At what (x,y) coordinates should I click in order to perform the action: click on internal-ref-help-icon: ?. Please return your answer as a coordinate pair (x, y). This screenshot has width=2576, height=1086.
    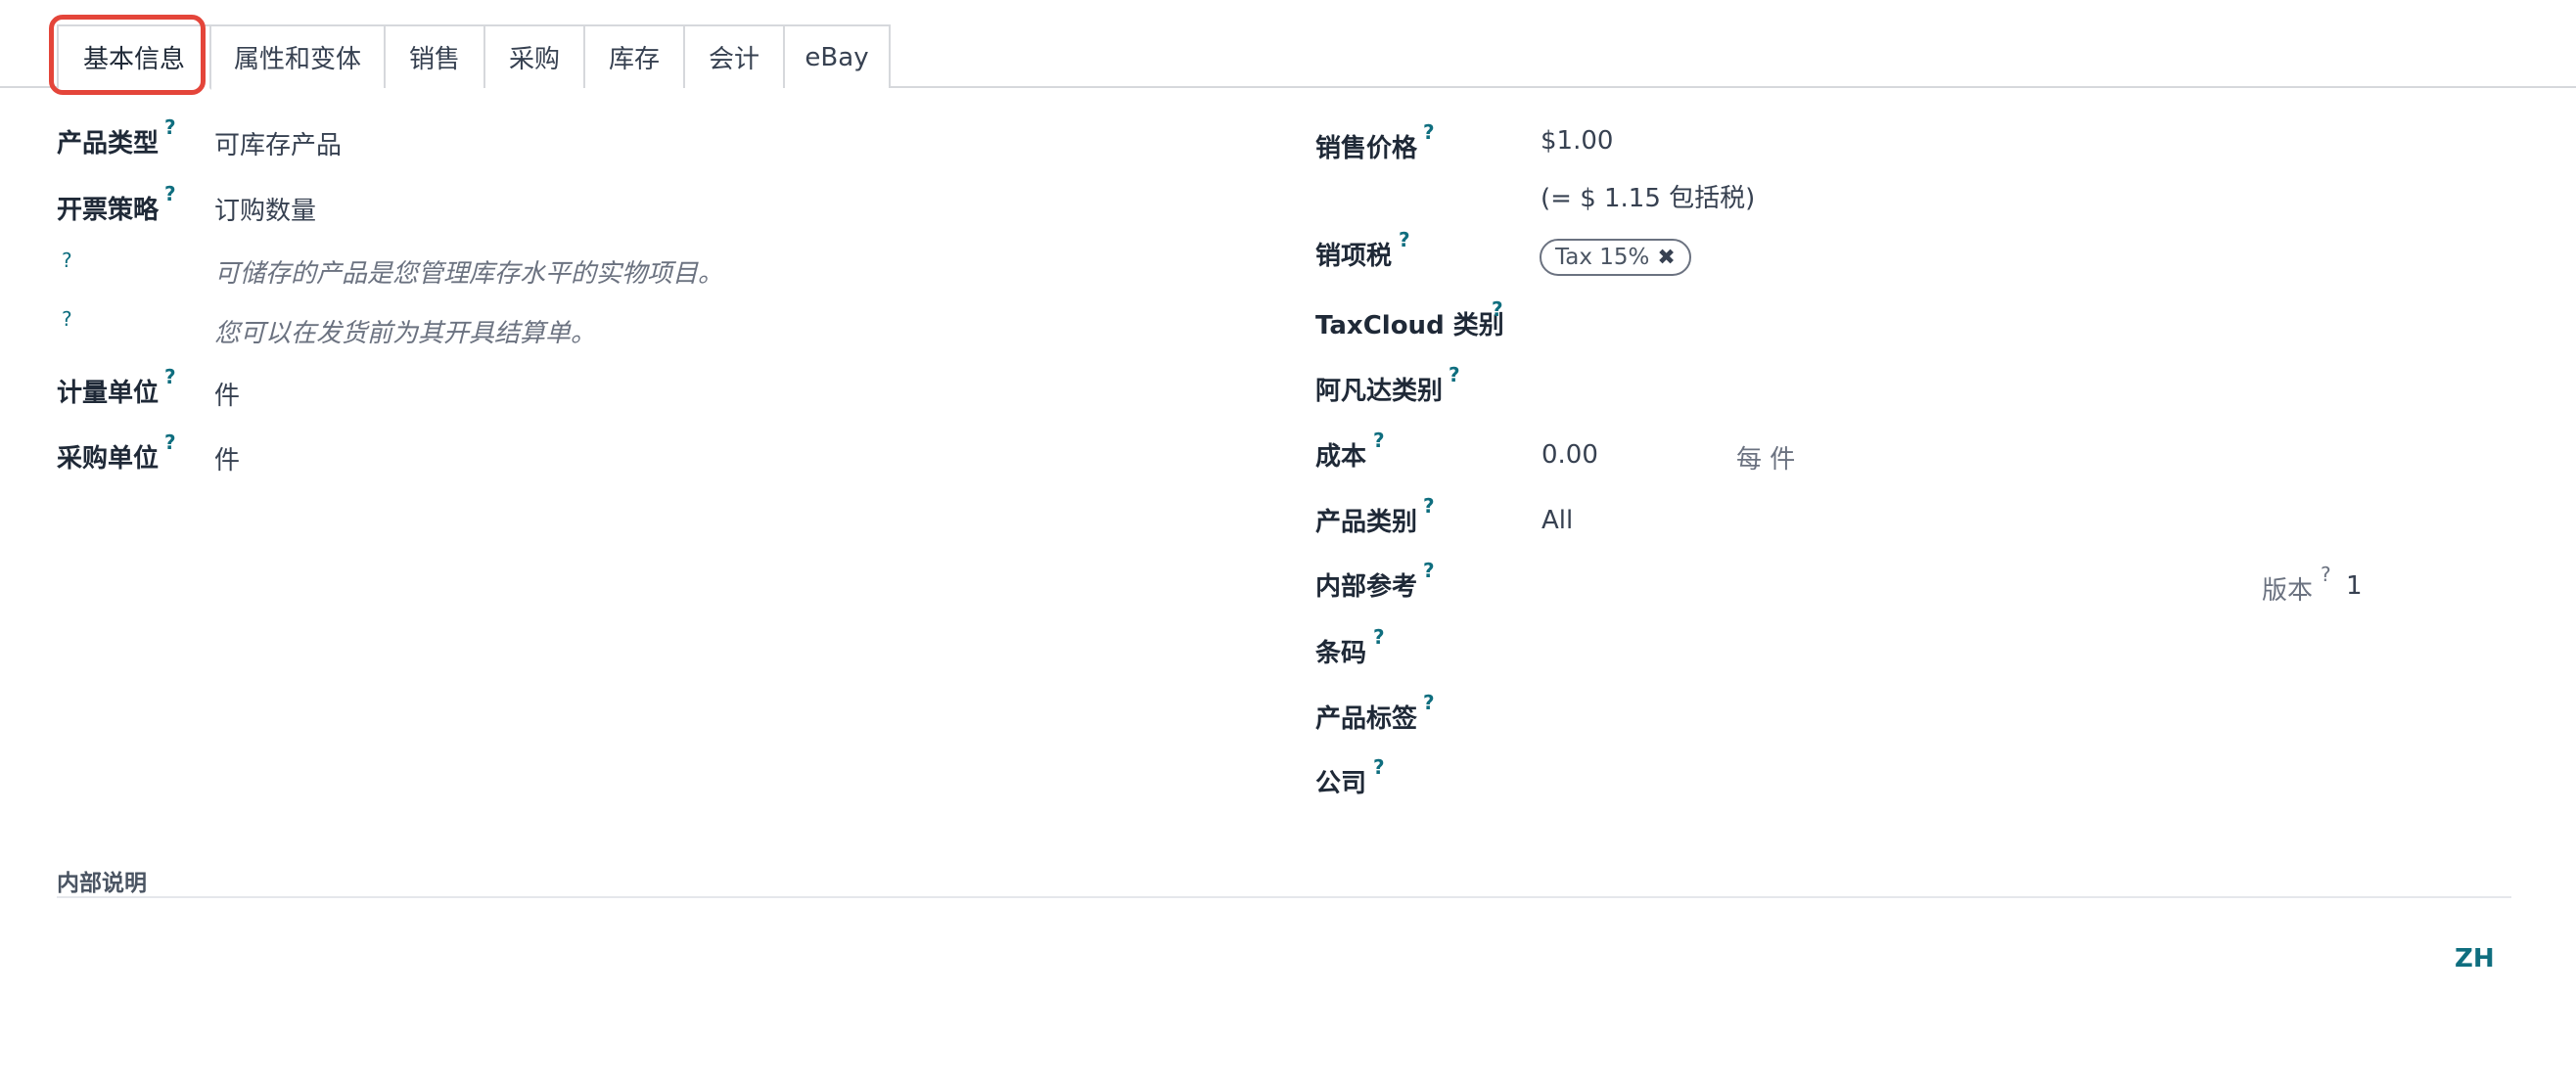
    Looking at the image, I should click on (1429, 570).